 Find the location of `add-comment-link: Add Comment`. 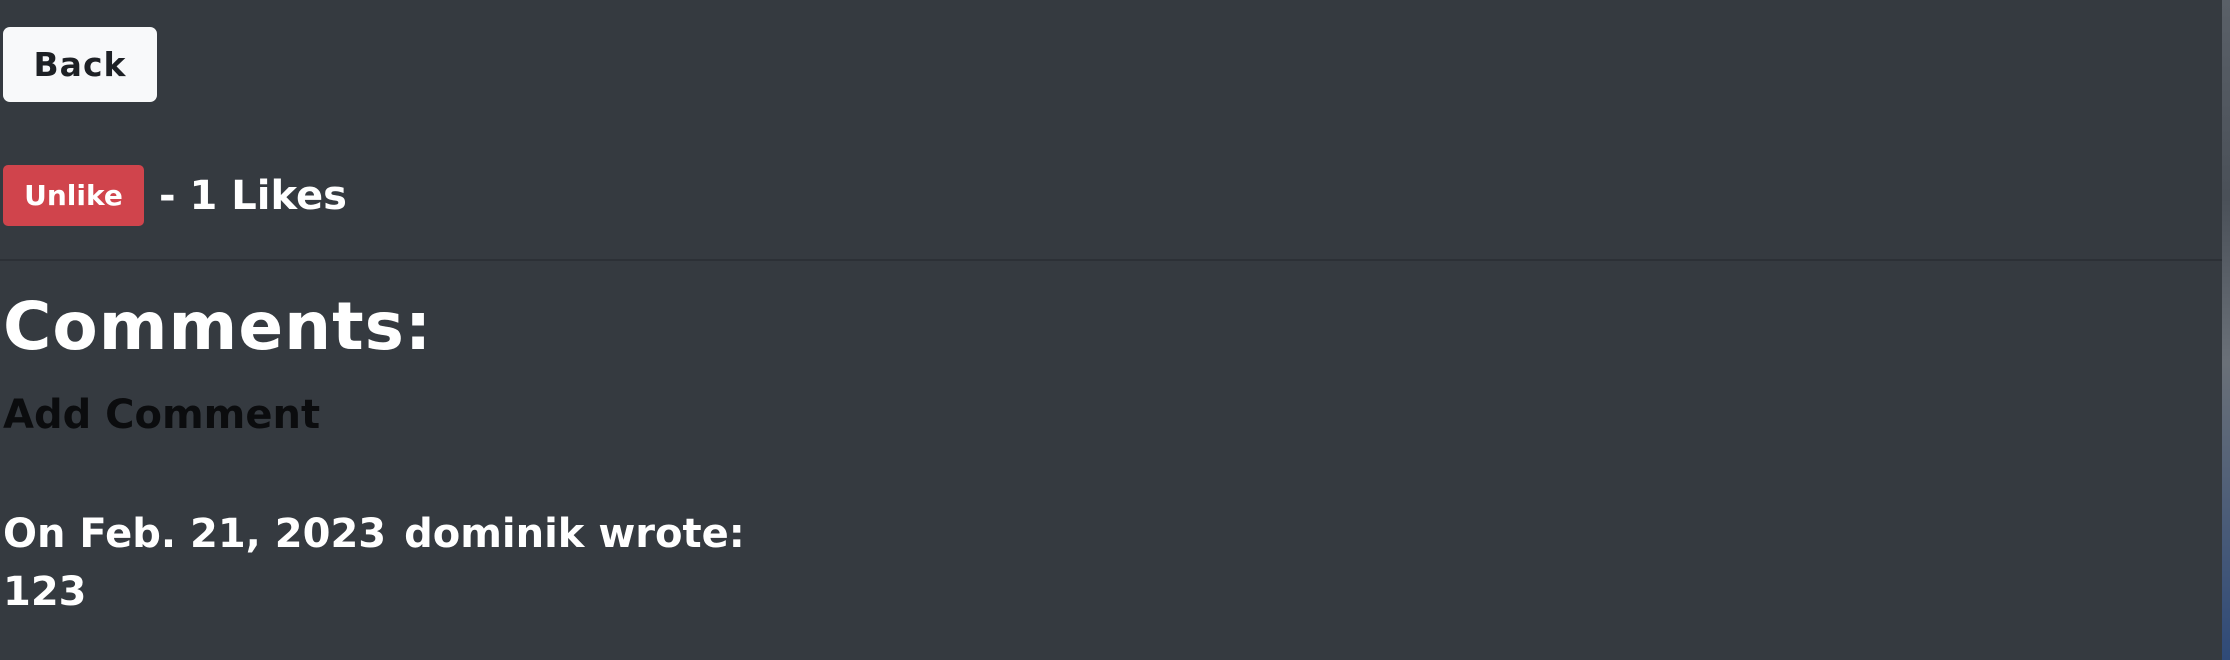

add-comment-link: Add Comment is located at coordinates (161, 415).